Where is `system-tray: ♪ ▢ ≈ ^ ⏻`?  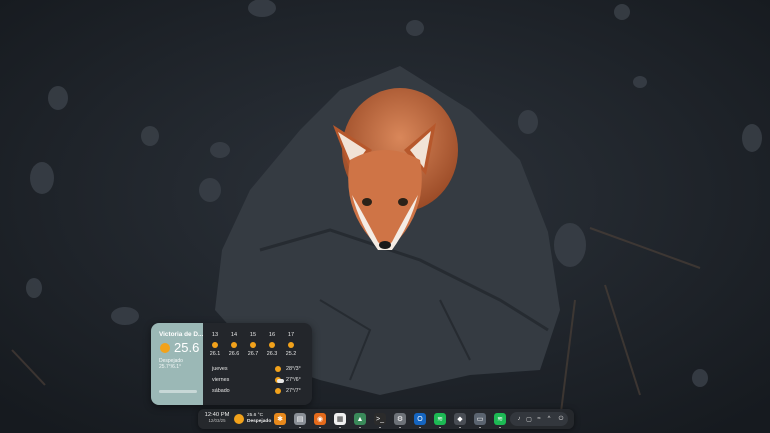 system-tray: ♪ ▢ ≈ ^ ⏻ is located at coordinates (539, 419).